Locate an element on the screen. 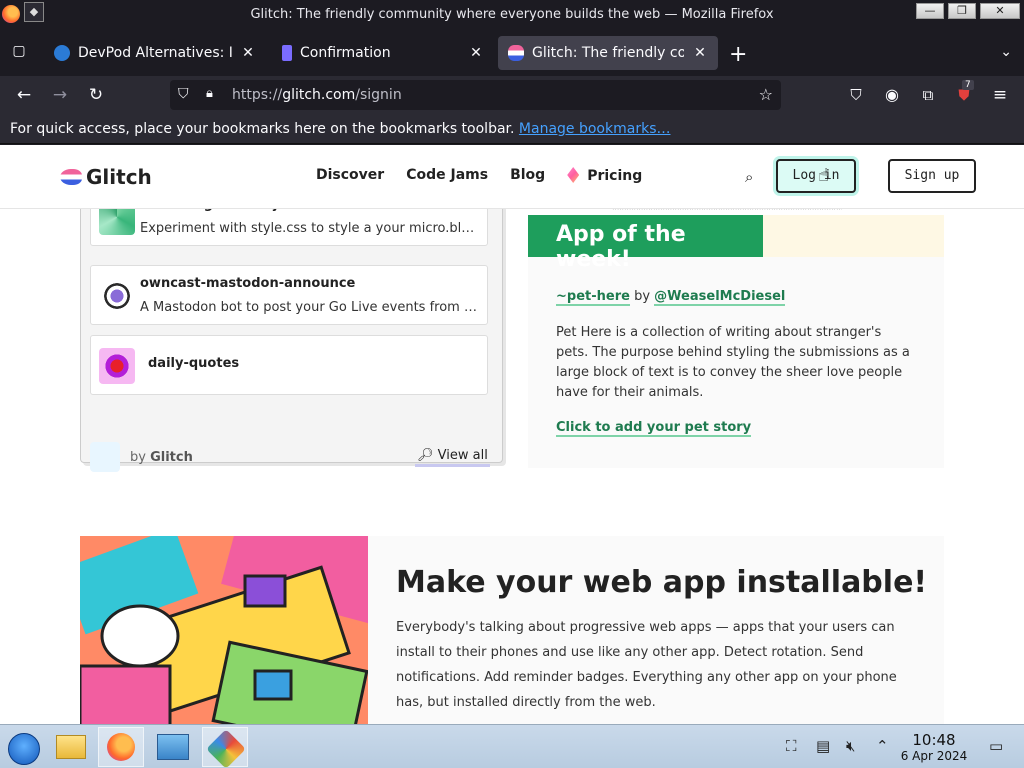  login-button: Log in is located at coordinates (816, 176).